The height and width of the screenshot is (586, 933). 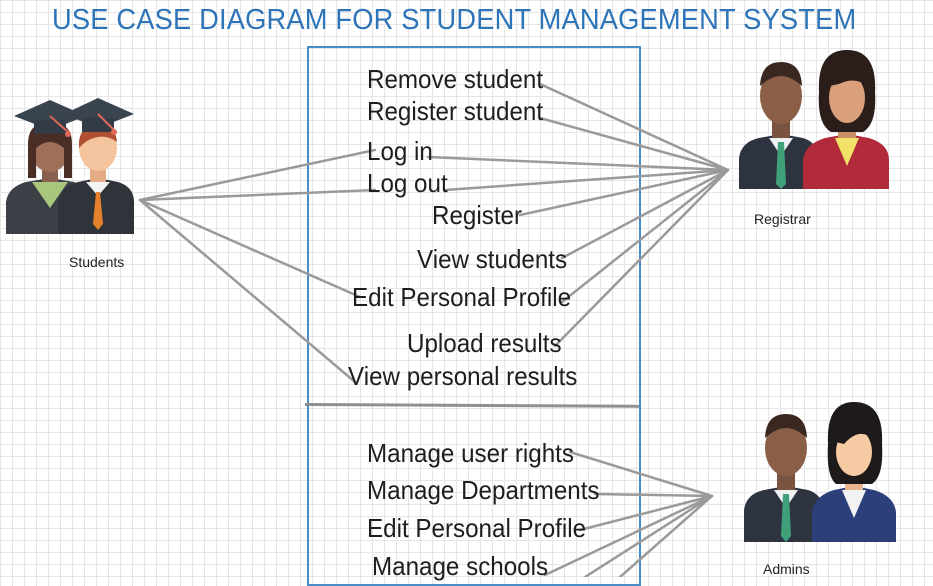 What do you see at coordinates (786, 569) in the screenshot?
I see `actor-label-admins: Admins` at bounding box center [786, 569].